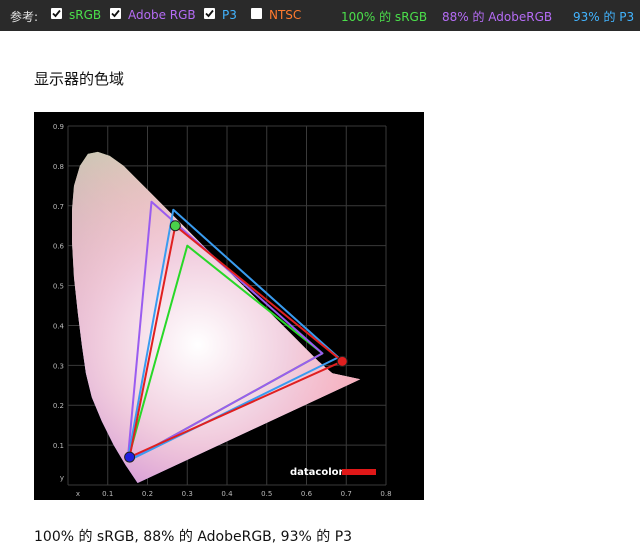 This screenshot has height=558, width=640. What do you see at coordinates (58, 167) in the screenshot?
I see `y-tick-label: 0.8` at bounding box center [58, 167].